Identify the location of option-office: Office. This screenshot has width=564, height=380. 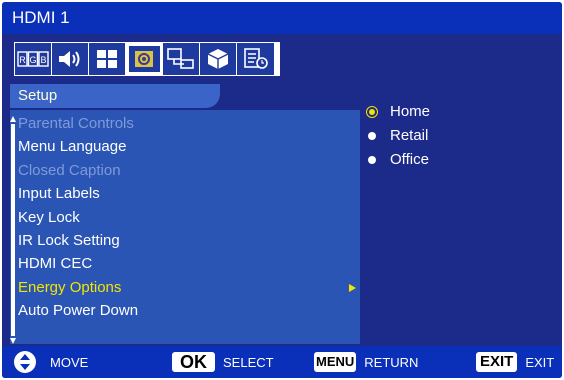
(399, 160).